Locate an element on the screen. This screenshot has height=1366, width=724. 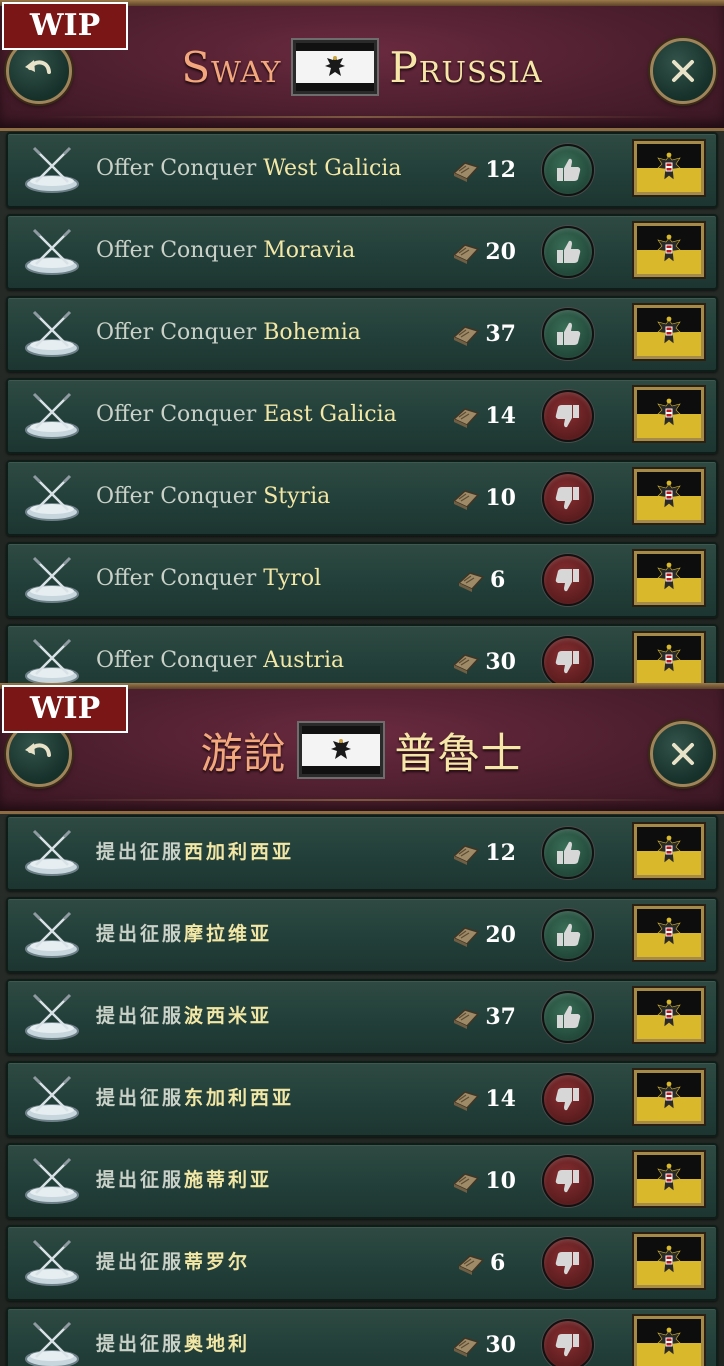
wip-badge: WIP is located at coordinates (65, 26).